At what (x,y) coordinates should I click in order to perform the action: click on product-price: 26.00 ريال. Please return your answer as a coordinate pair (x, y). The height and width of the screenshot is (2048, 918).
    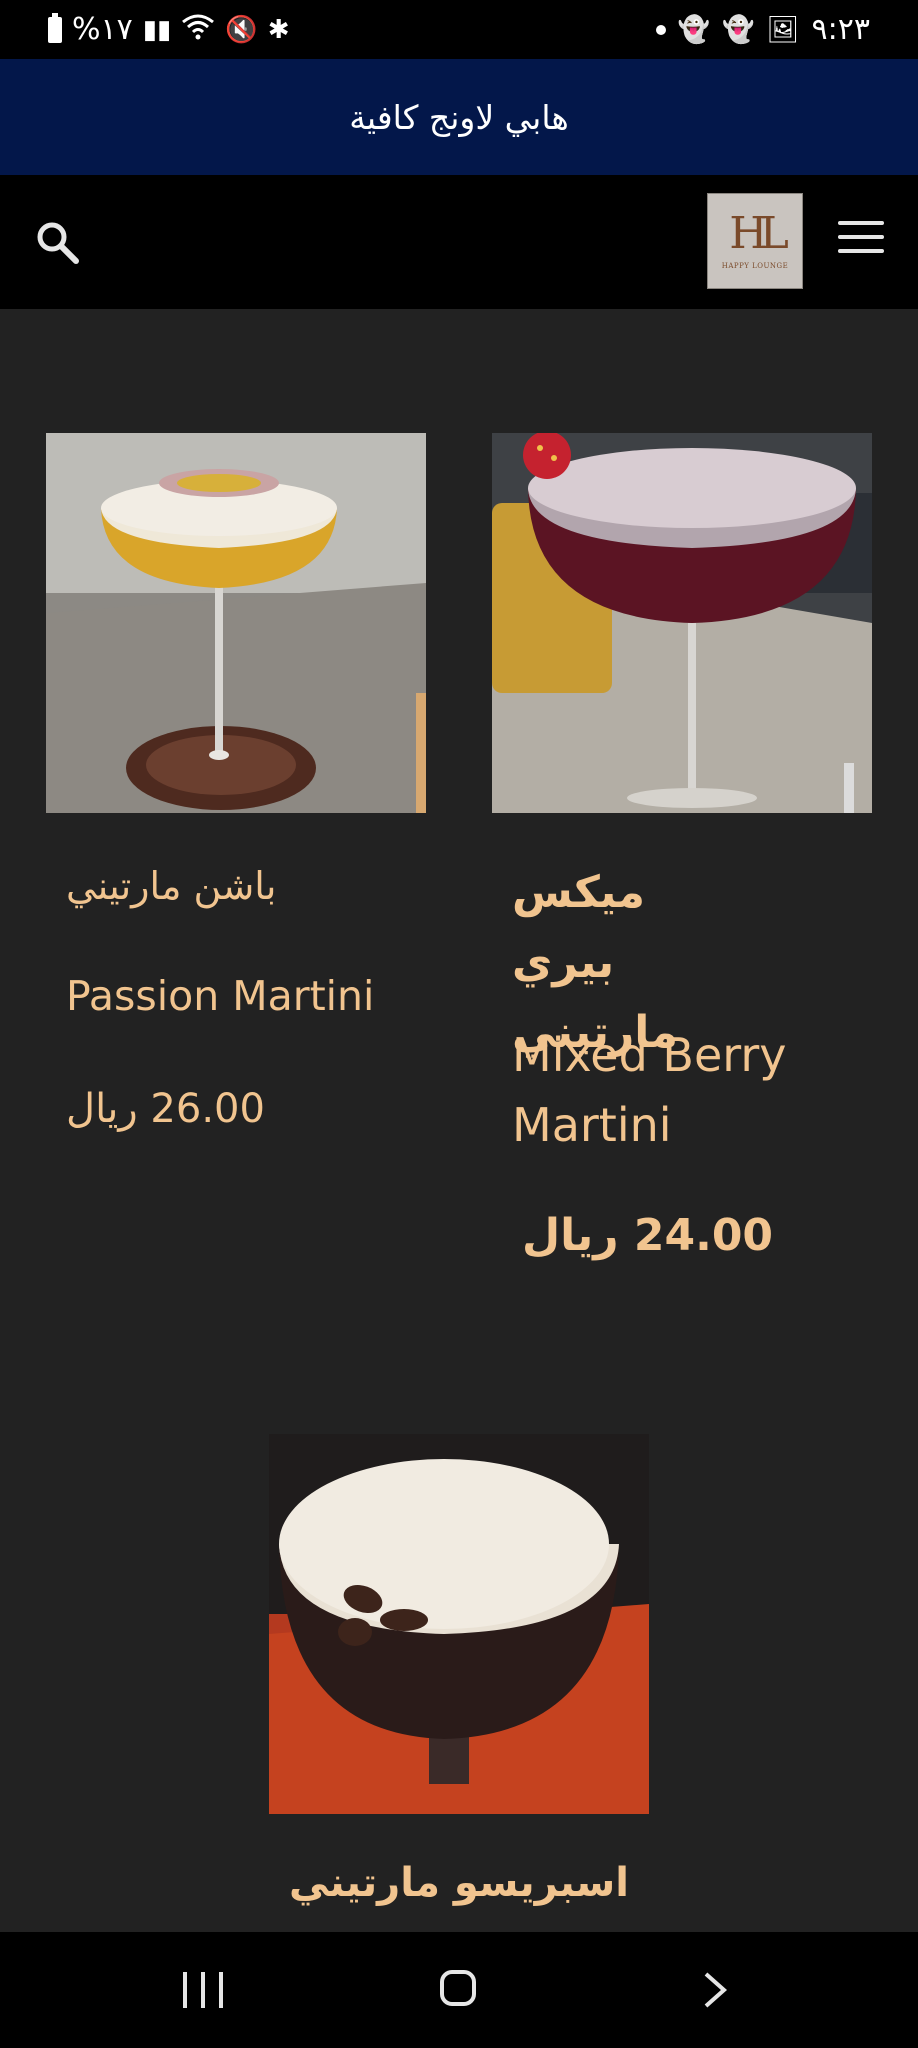
    Looking at the image, I should click on (165, 1109).